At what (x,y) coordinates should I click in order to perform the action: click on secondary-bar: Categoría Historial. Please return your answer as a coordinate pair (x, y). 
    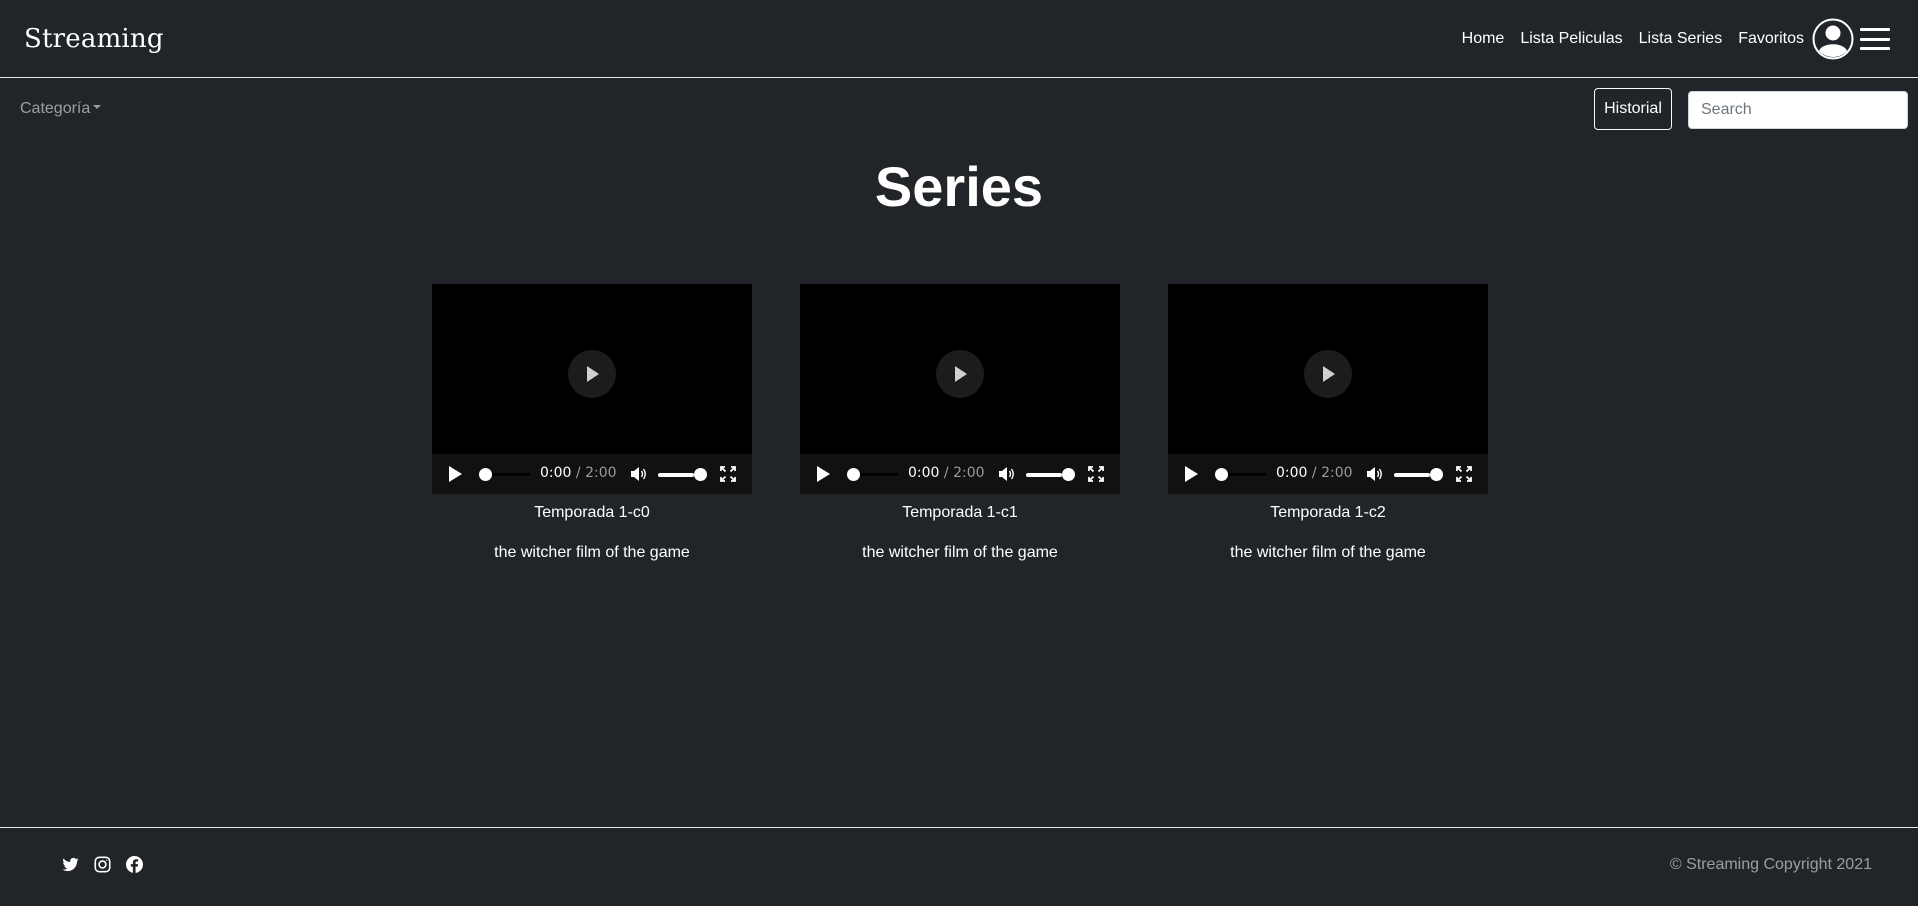
    Looking at the image, I should click on (959, 110).